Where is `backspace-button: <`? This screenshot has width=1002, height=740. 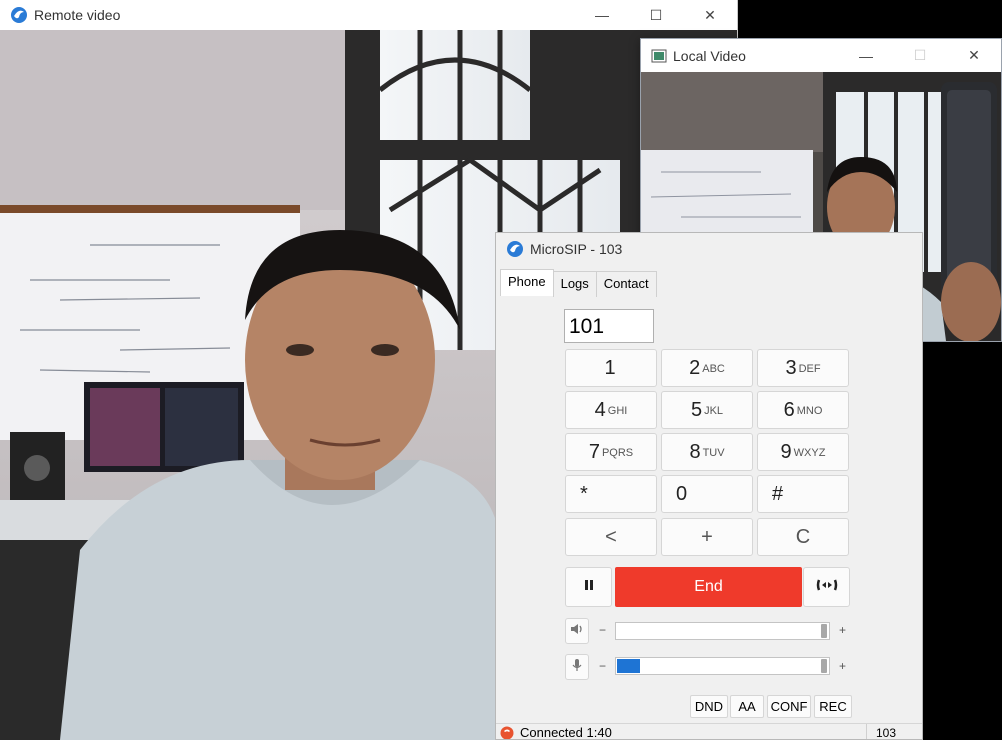 backspace-button: < is located at coordinates (611, 537).